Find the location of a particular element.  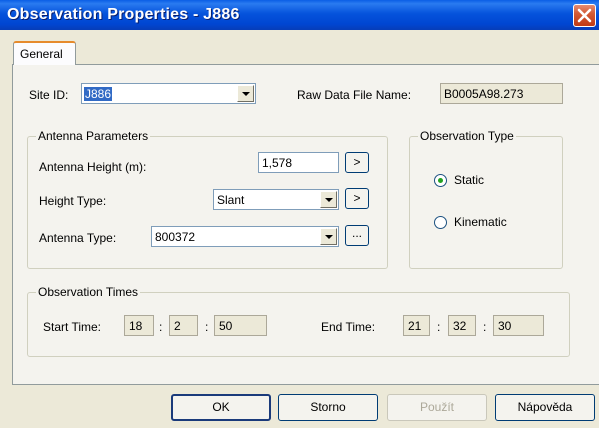

title-bar: Observation Properties - J886 is located at coordinates (299, 15).